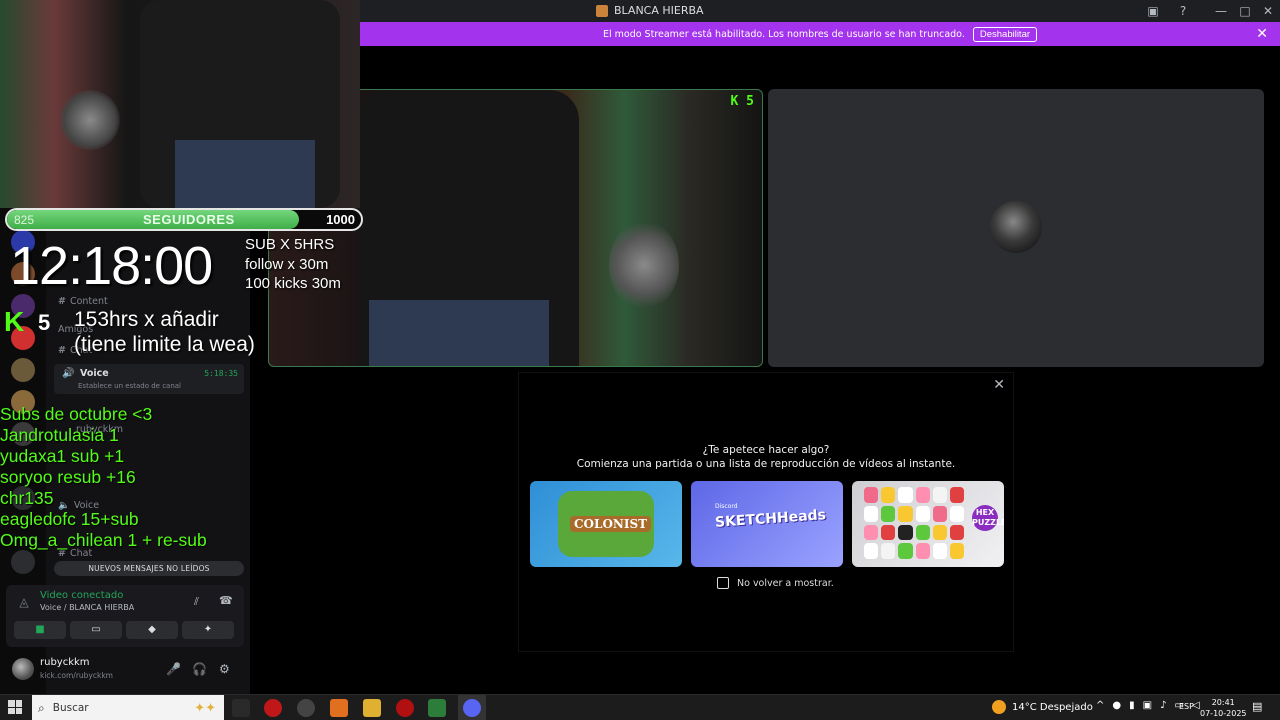  I want to click on taskbar-search: ⌕ Buscar ✦✦, so click(128, 707).